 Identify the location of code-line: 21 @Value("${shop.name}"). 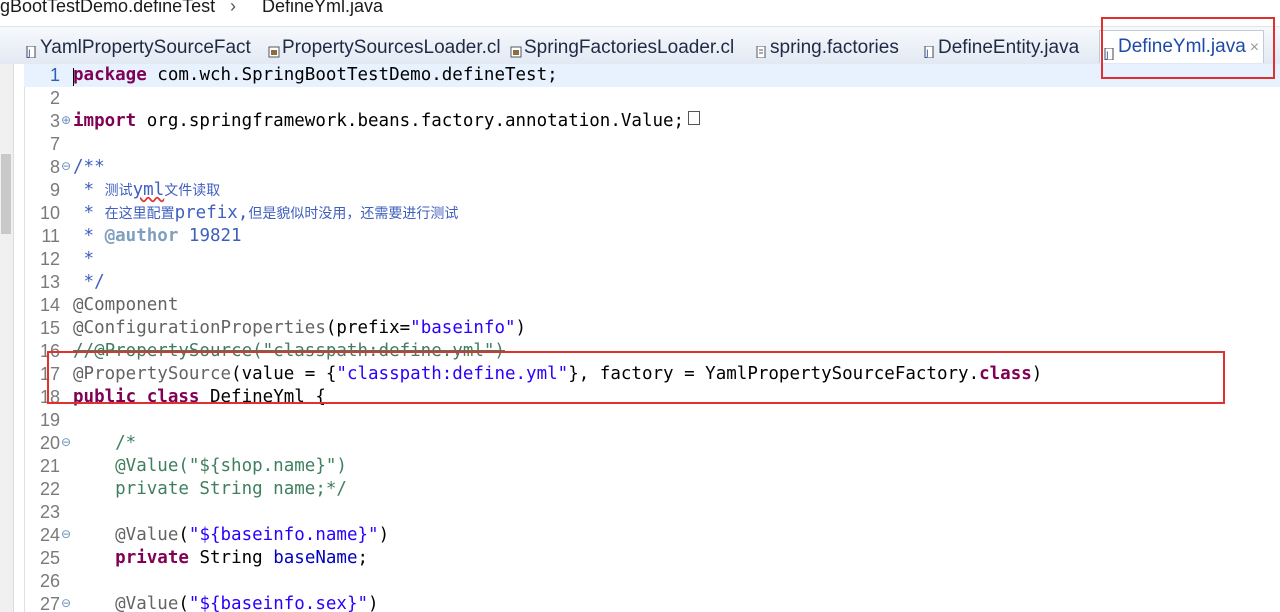
(652, 466).